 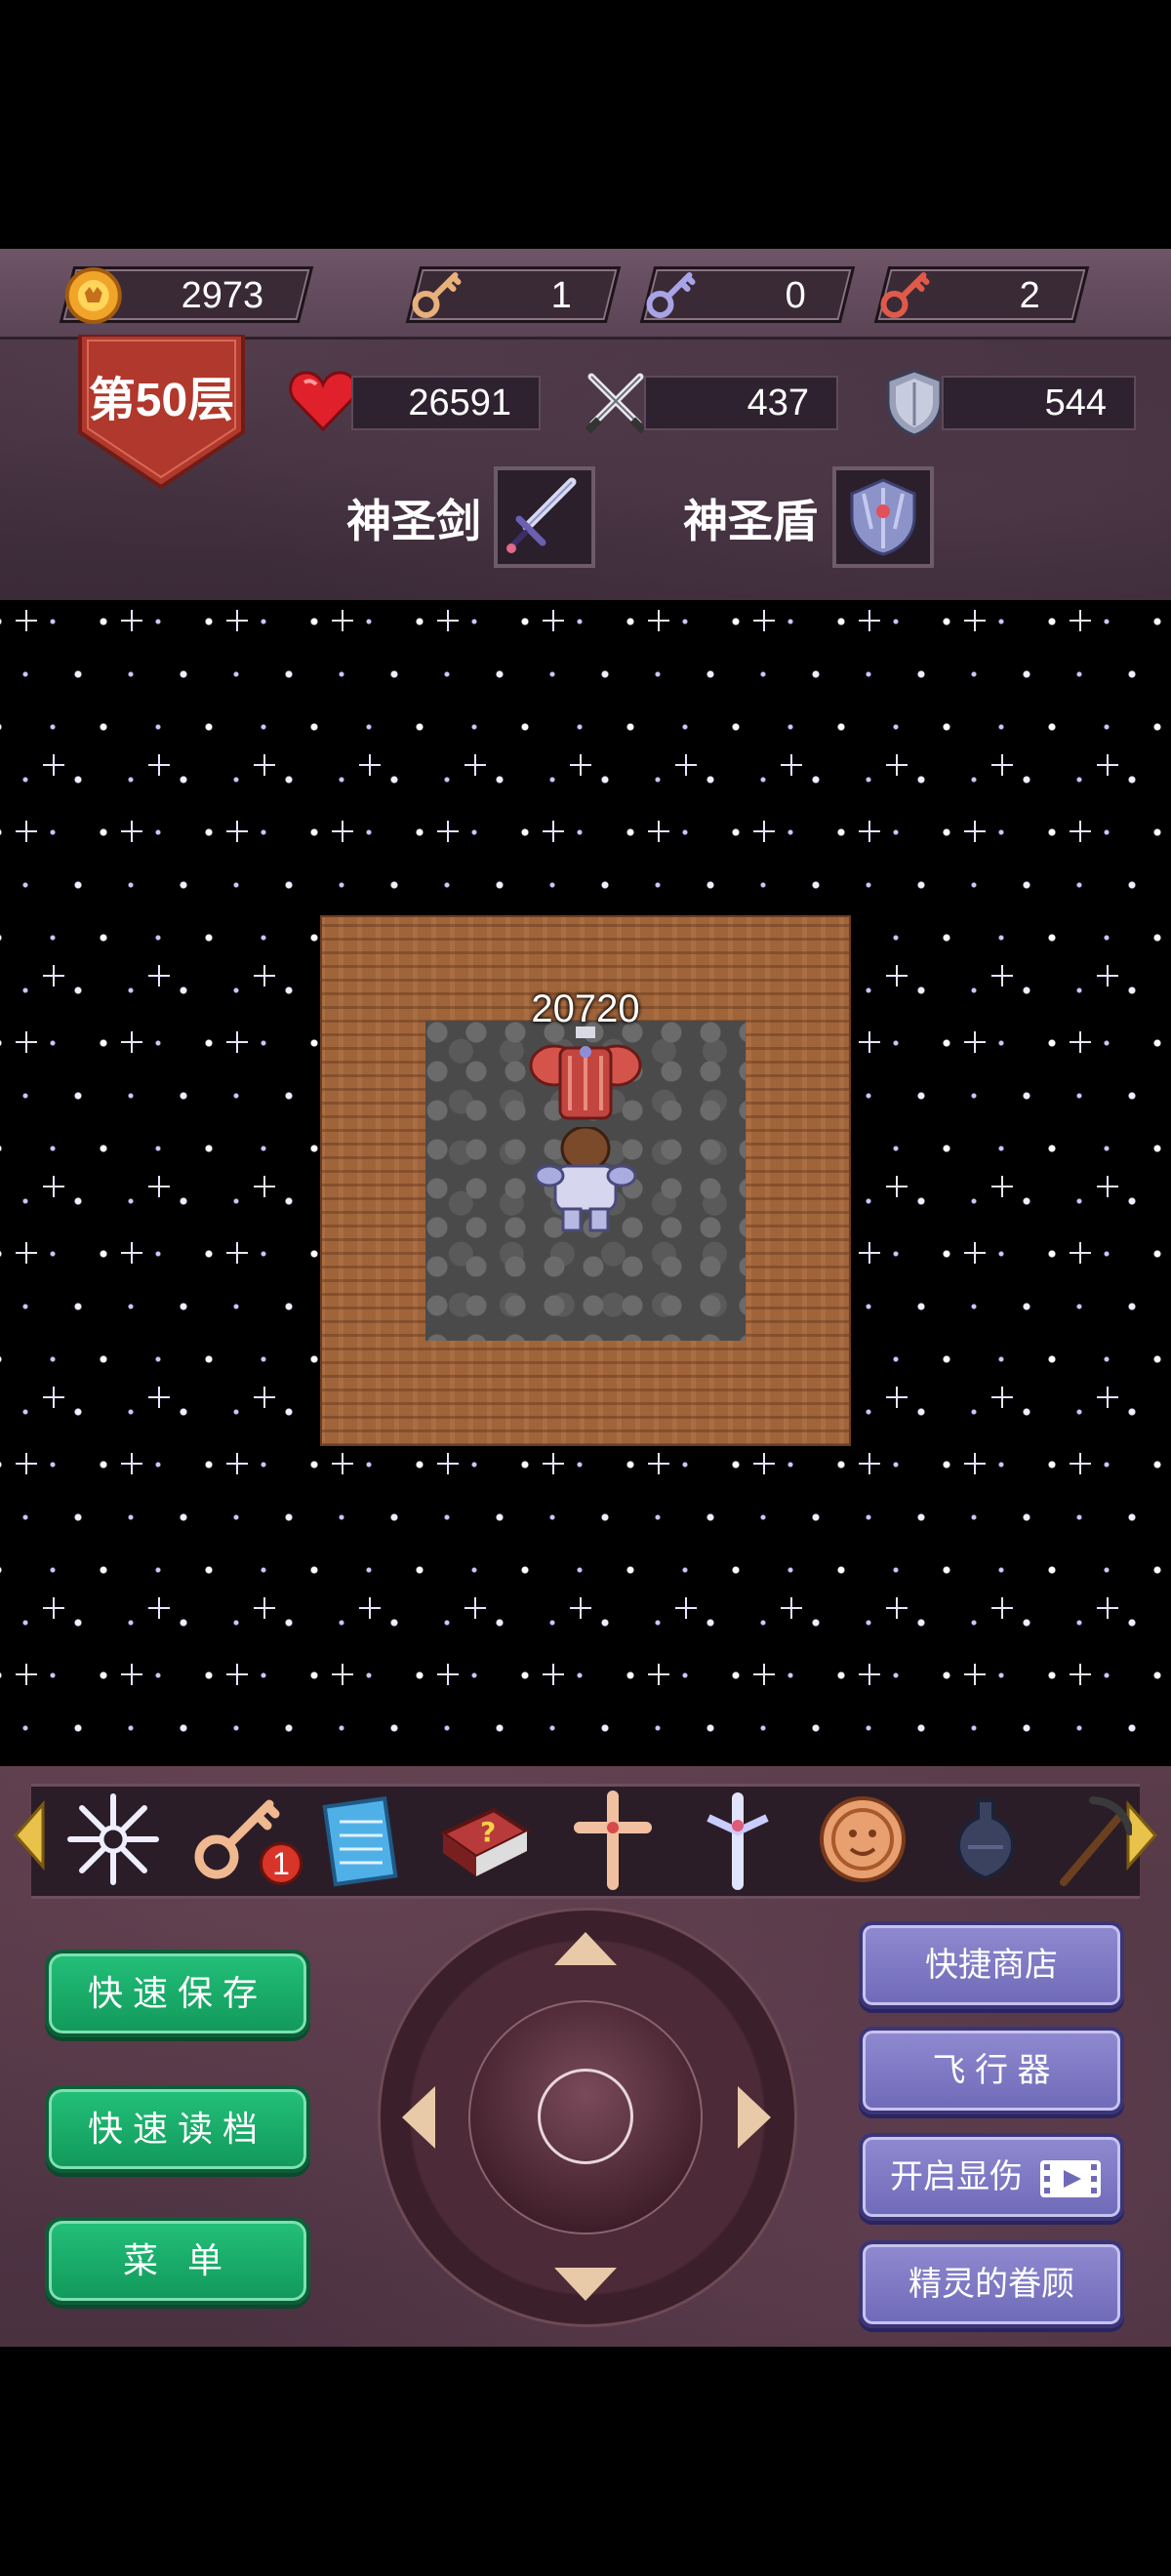 What do you see at coordinates (754, 2117) in the screenshot?
I see `dpad-right-arrow` at bounding box center [754, 2117].